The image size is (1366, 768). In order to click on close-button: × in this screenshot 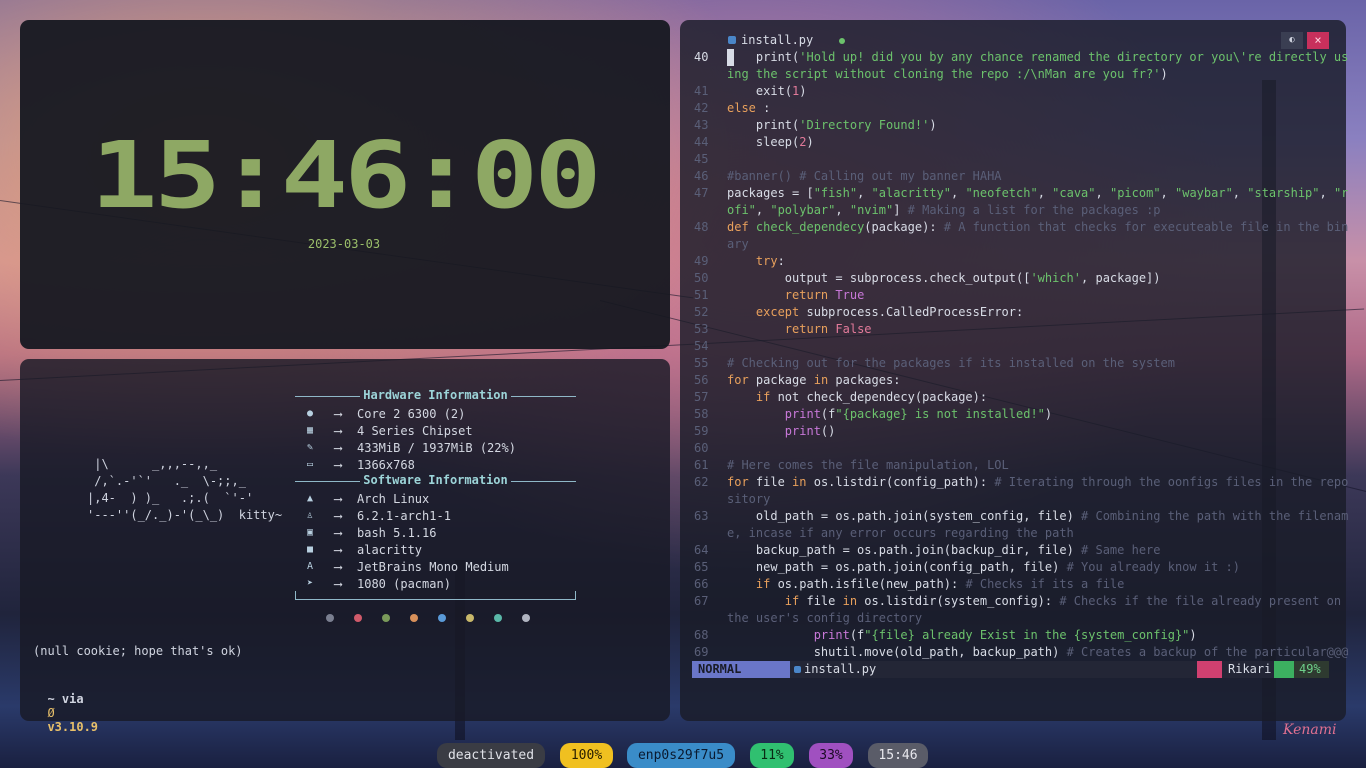, I will do `click(1318, 40)`.